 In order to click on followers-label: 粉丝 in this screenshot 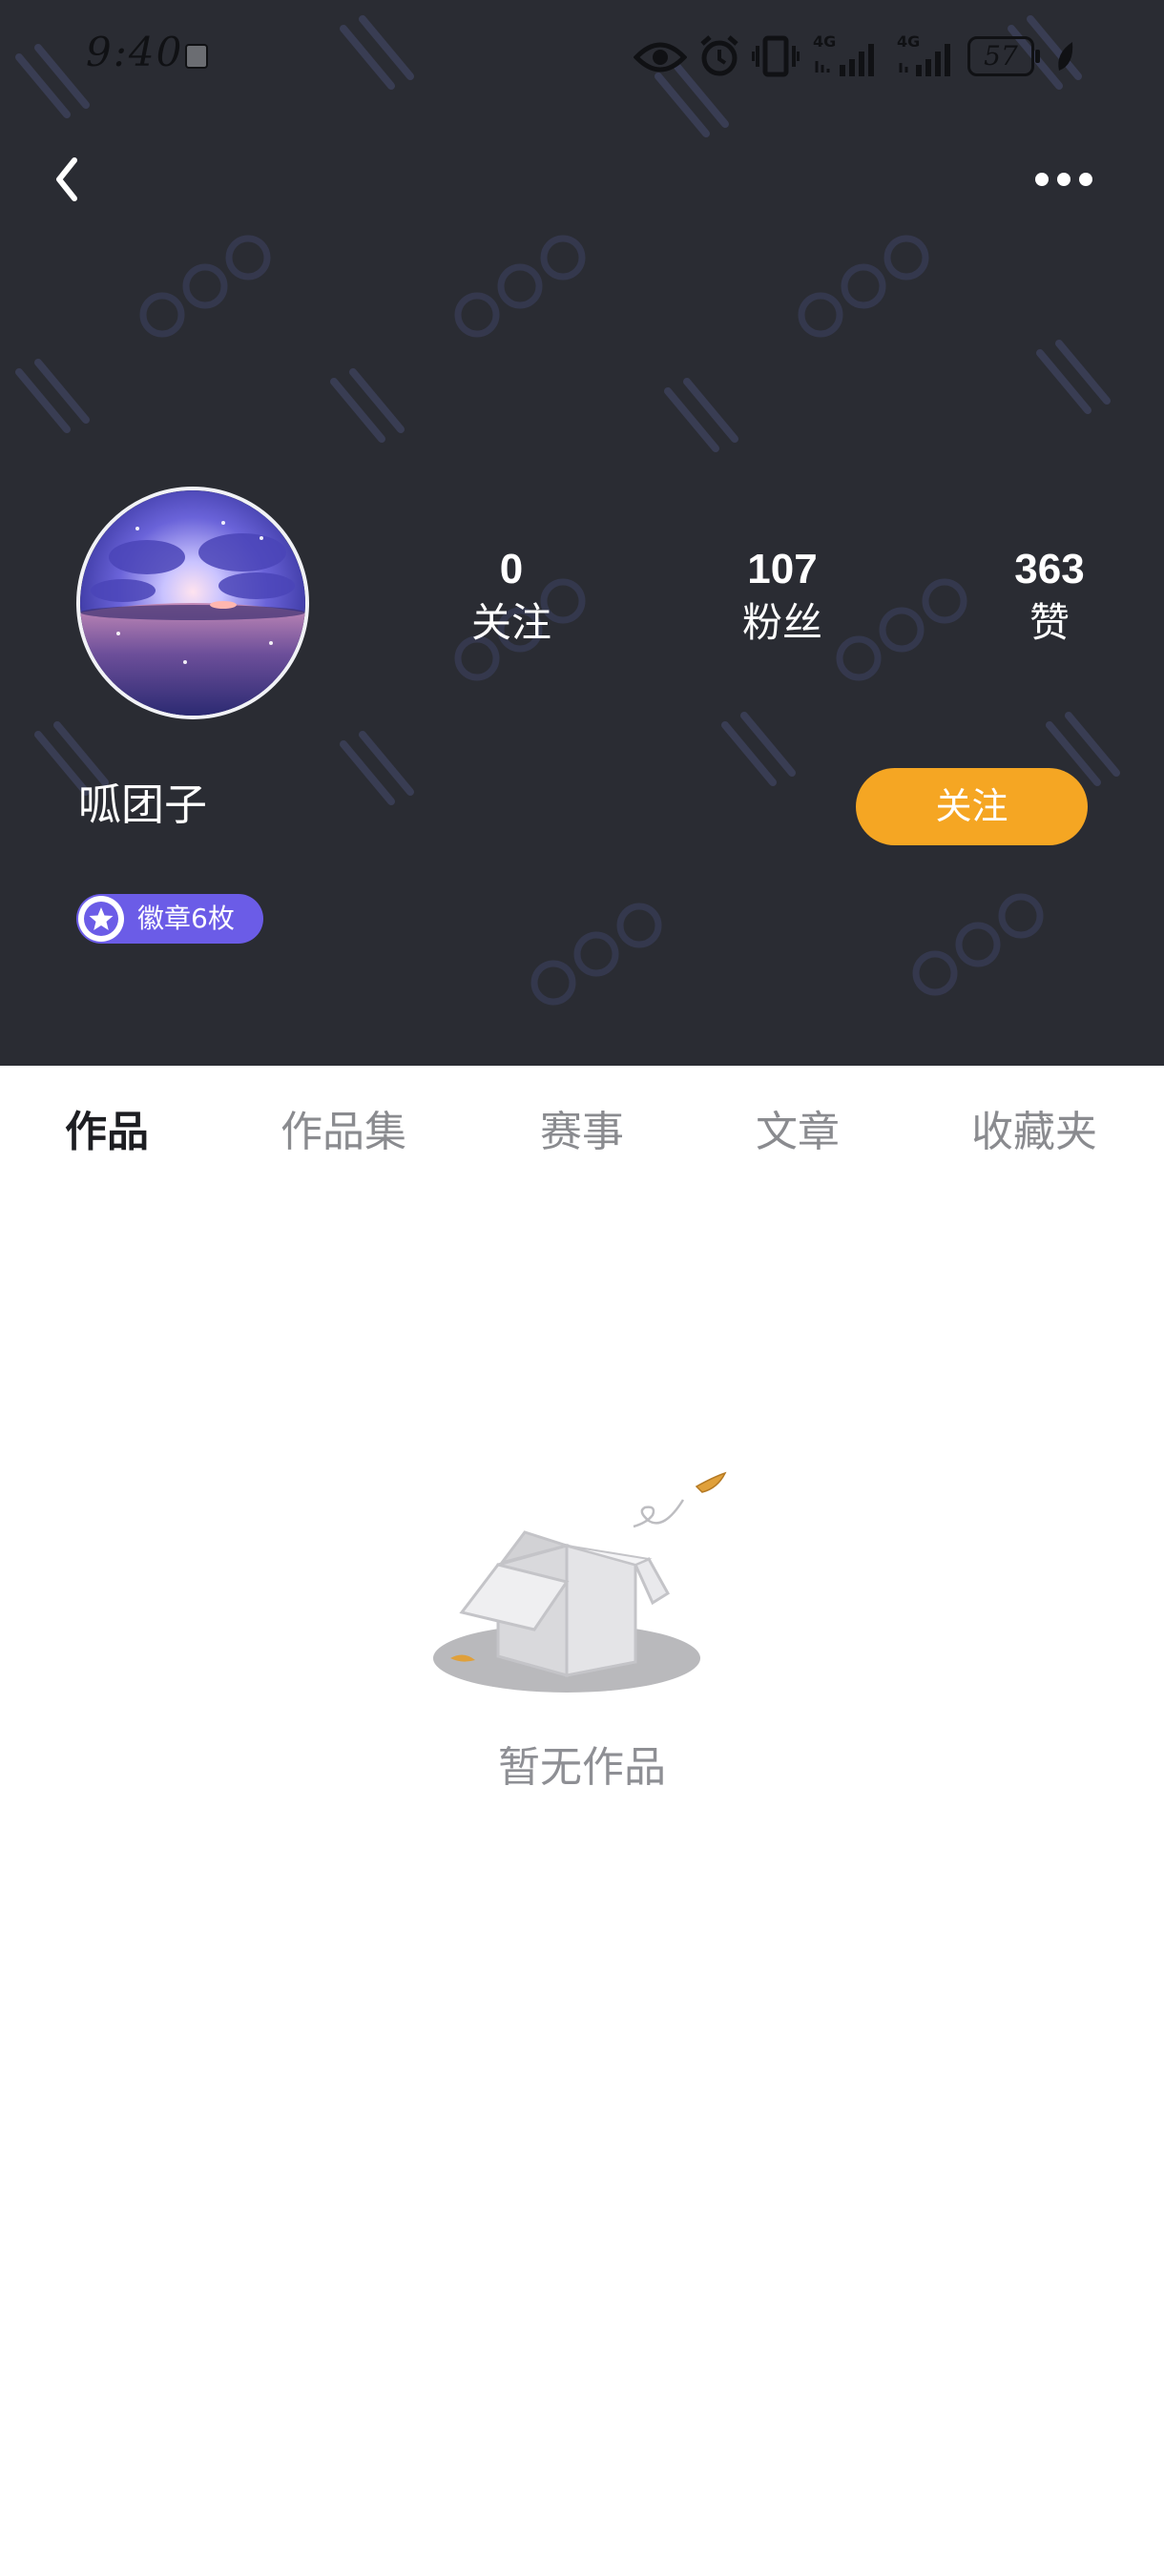, I will do `click(782, 622)`.